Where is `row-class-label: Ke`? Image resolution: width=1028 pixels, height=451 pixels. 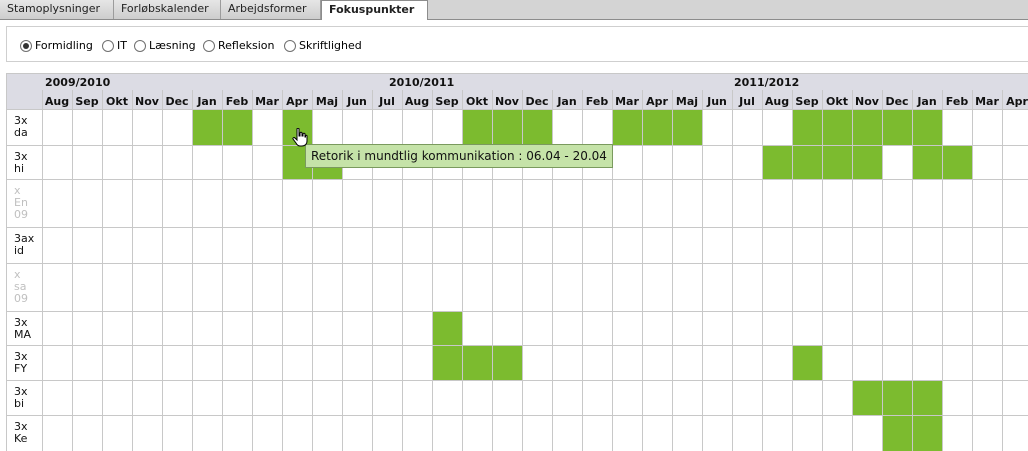
row-class-label: Ke is located at coordinates (21, 438).